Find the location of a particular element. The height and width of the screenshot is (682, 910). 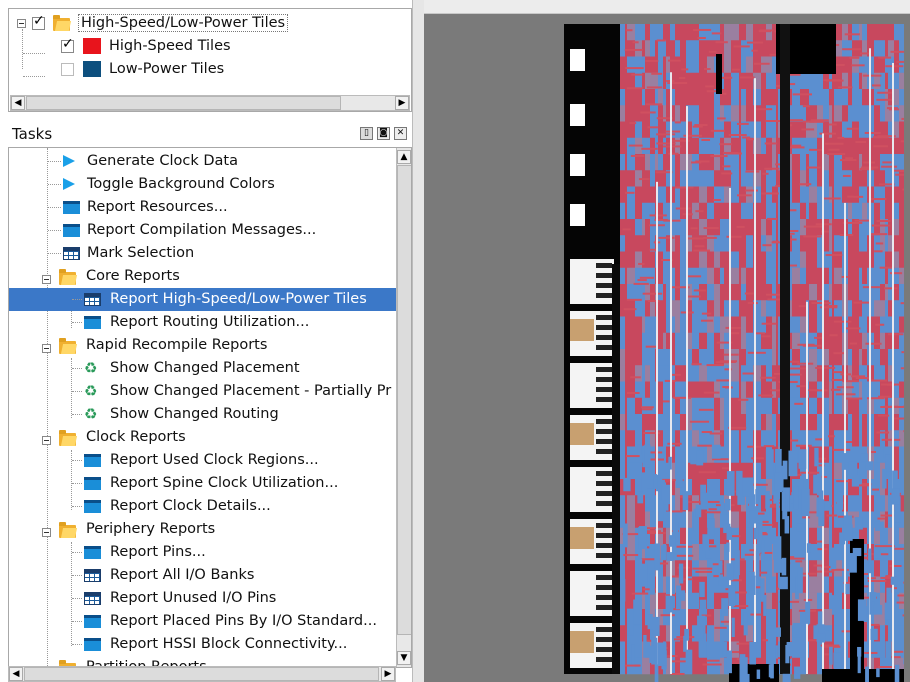

task-row: Report High-Speed/Low-Power Tiles is located at coordinates (203, 299).